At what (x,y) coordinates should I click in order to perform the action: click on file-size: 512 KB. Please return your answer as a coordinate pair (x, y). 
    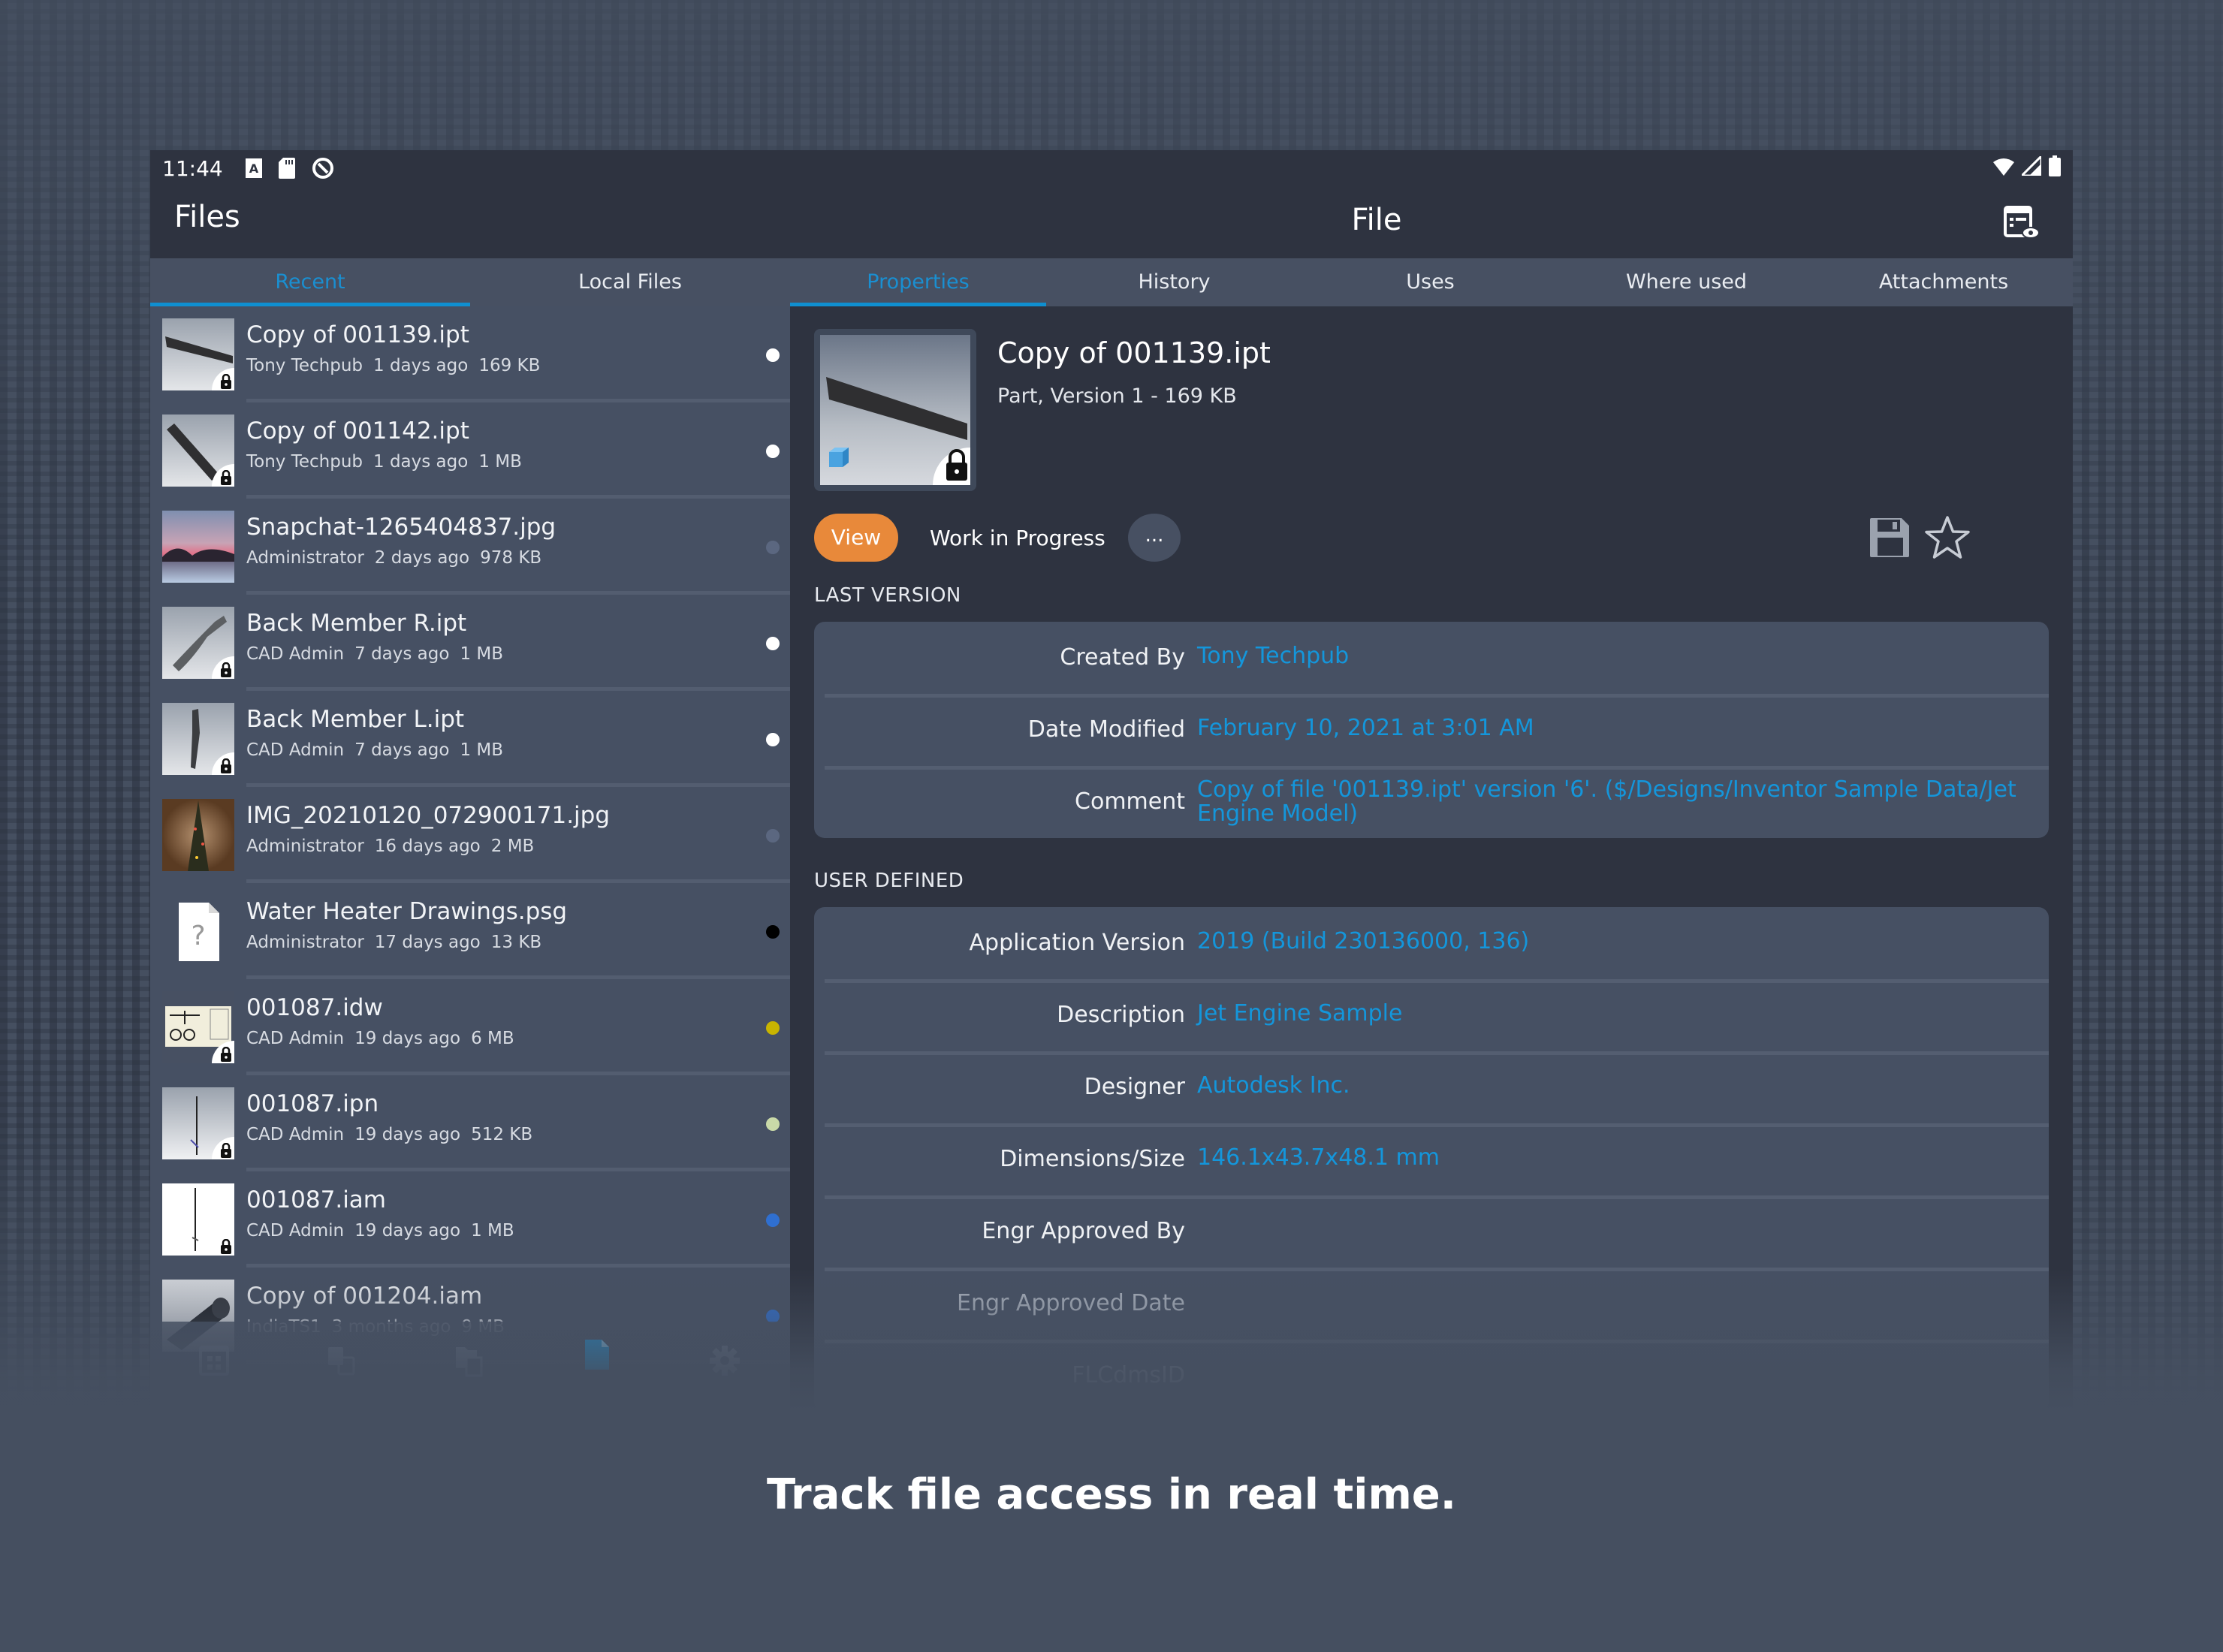
    Looking at the image, I should click on (502, 1134).